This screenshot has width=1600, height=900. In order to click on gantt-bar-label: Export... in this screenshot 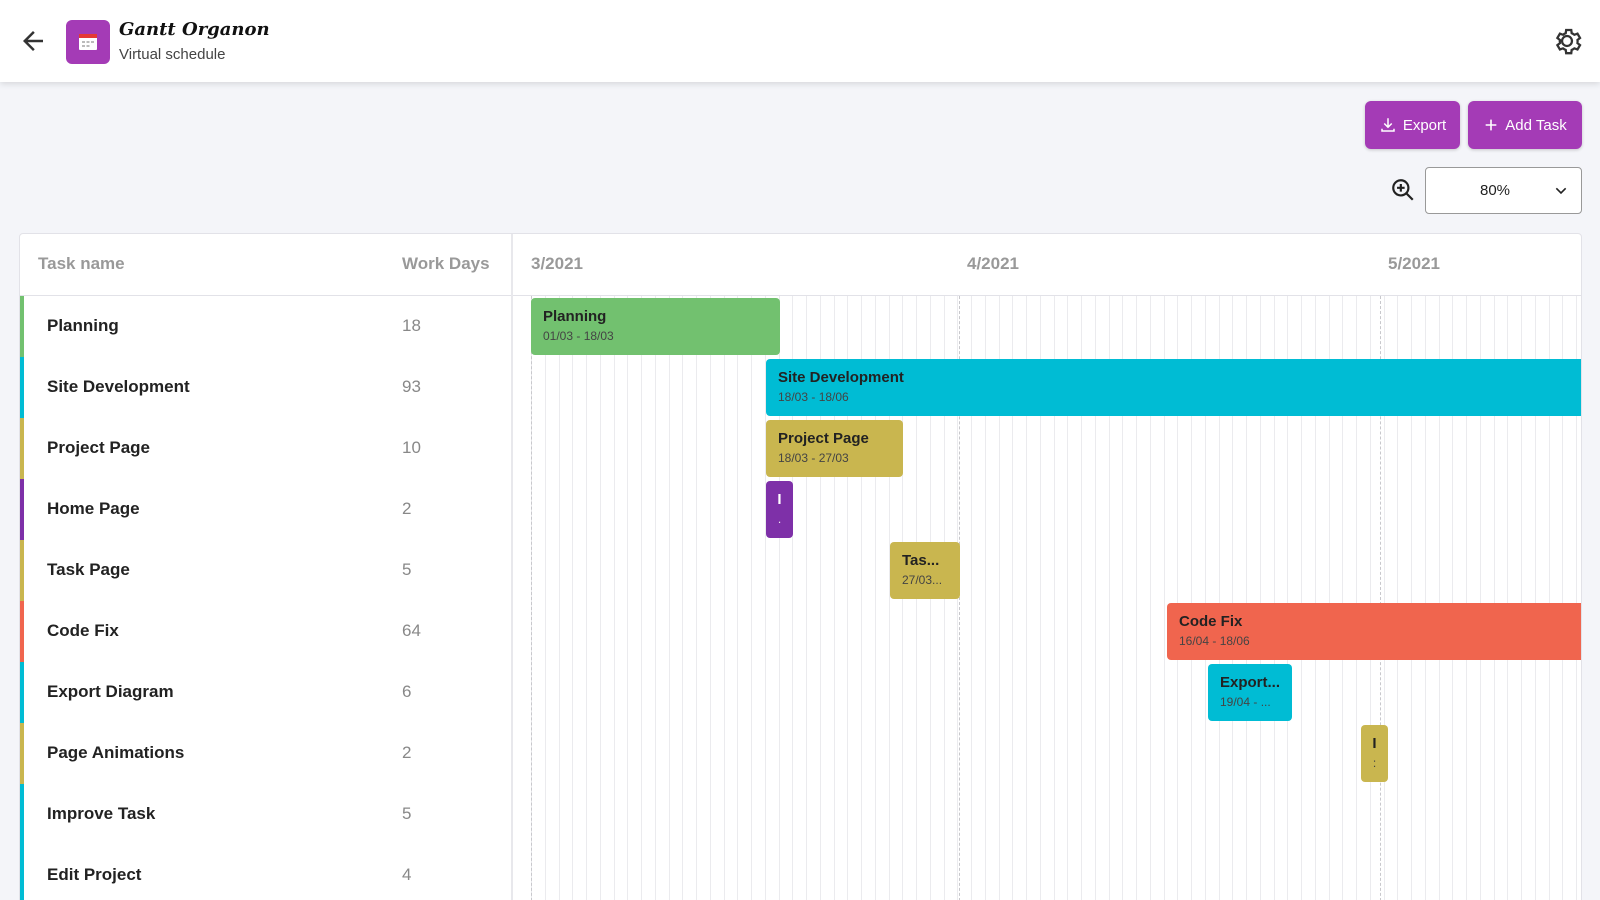, I will do `click(1250, 682)`.